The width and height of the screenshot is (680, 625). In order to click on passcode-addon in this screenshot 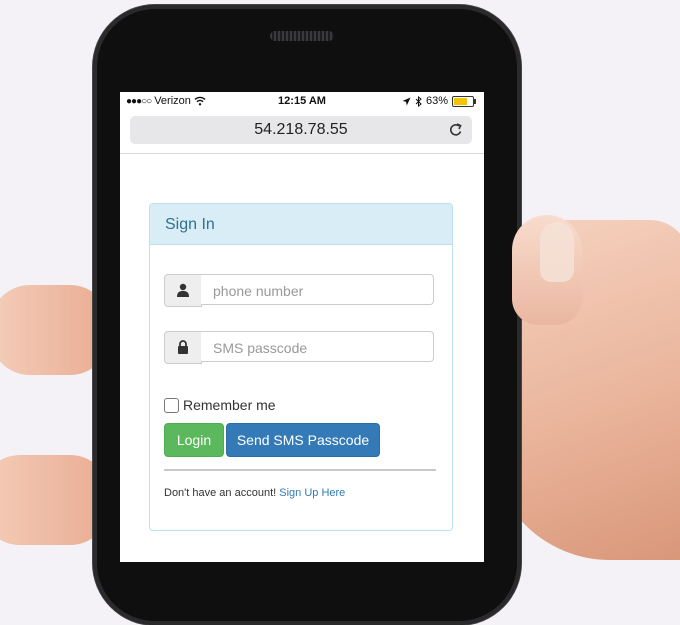, I will do `click(183, 347)`.